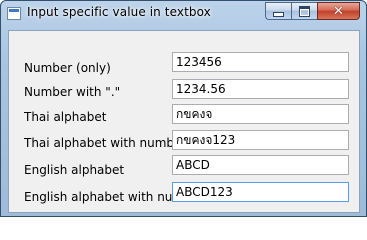 The height and width of the screenshot is (240, 367). I want to click on minimize-icon, so click(278, 14).